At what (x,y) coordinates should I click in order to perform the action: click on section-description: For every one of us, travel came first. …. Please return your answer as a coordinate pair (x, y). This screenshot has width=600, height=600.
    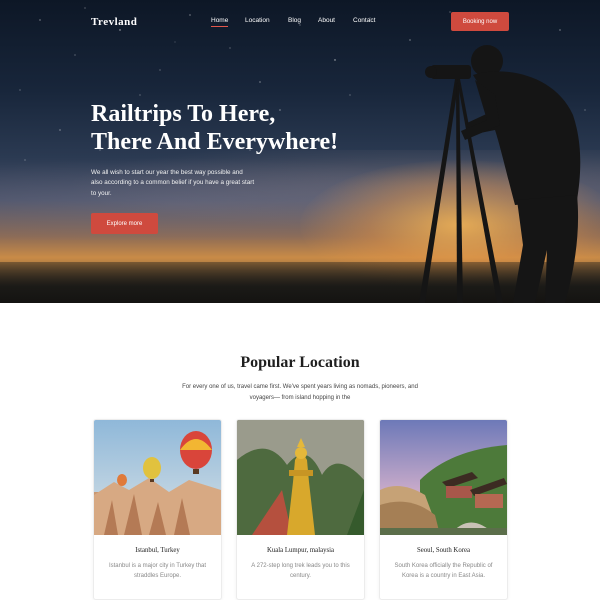
    Looking at the image, I should click on (300, 392).